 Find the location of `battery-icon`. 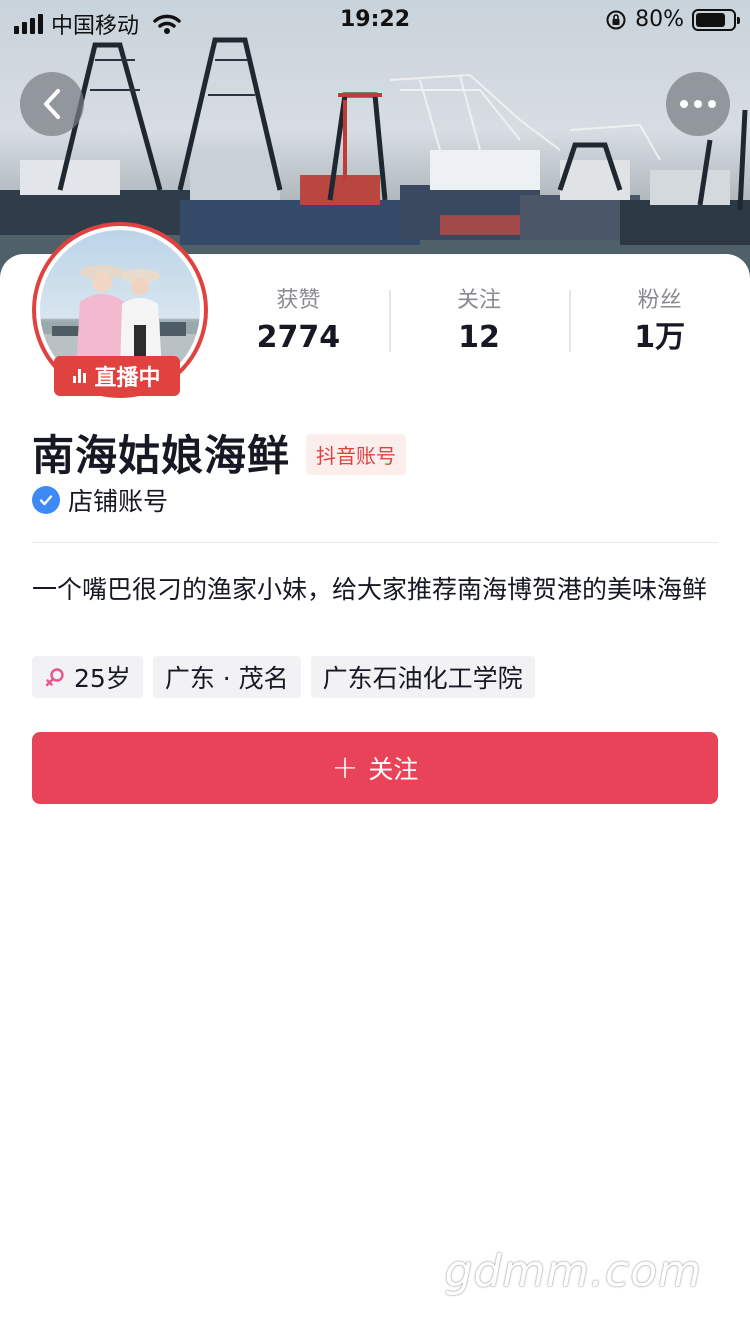

battery-icon is located at coordinates (716, 19).